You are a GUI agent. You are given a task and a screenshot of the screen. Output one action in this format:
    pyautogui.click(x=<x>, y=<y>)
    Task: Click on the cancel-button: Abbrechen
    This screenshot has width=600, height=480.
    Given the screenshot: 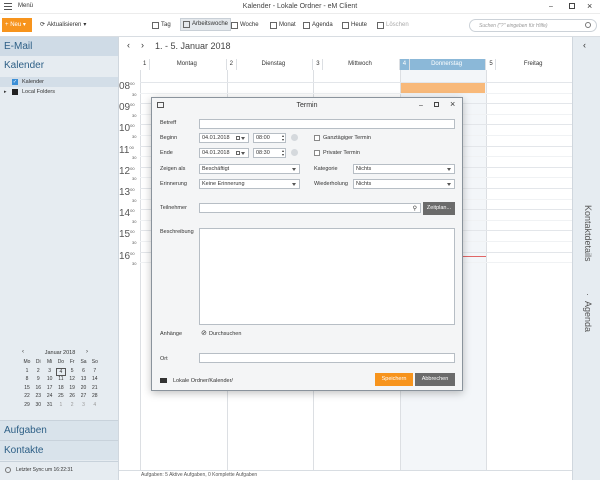 What is the action you would take?
    pyautogui.click(x=435, y=379)
    